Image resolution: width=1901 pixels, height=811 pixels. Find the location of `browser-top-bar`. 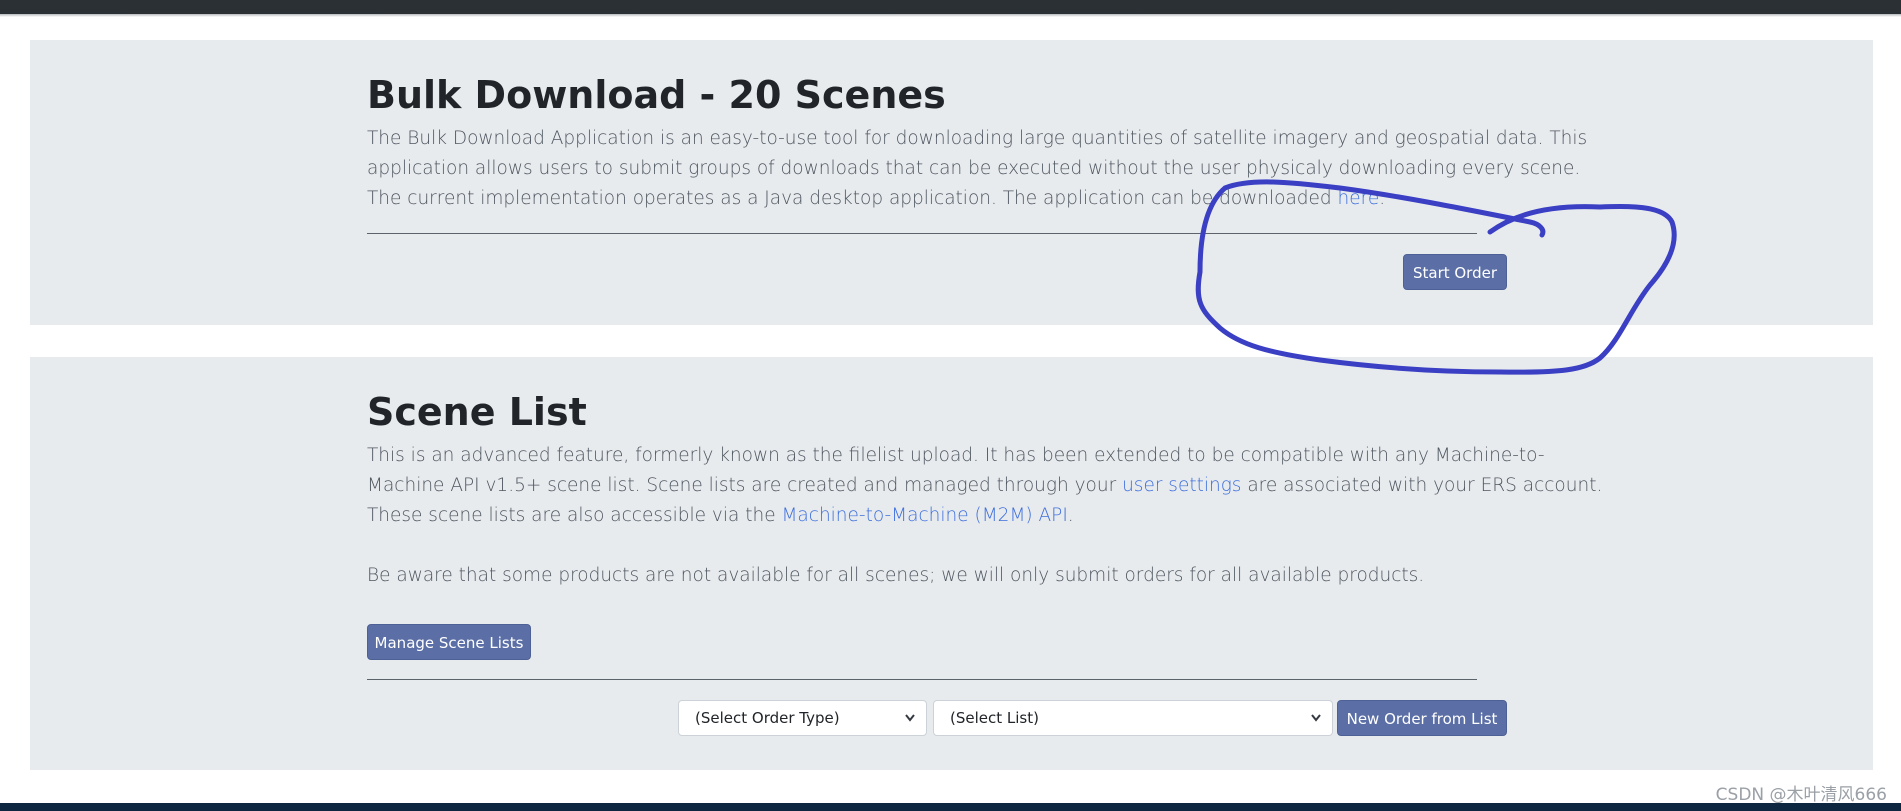

browser-top-bar is located at coordinates (950, 7).